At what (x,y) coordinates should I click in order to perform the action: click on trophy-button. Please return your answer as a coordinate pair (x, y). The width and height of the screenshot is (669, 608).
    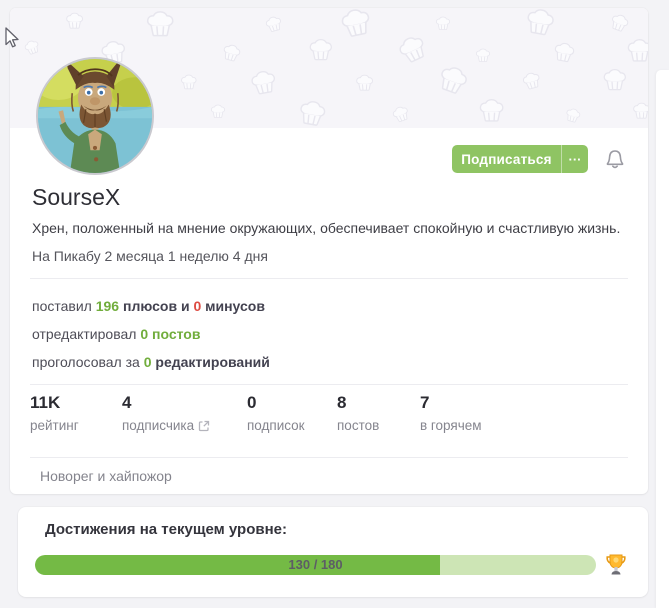
    Looking at the image, I should click on (616, 565).